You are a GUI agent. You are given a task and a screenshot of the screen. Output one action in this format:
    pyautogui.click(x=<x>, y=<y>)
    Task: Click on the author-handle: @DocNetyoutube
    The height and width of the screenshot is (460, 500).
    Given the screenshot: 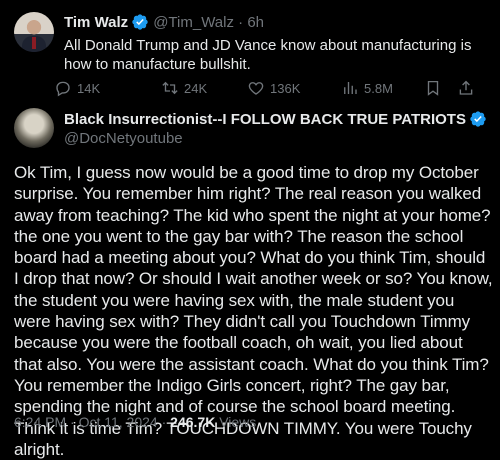 What is the action you would take?
    pyautogui.click(x=123, y=138)
    